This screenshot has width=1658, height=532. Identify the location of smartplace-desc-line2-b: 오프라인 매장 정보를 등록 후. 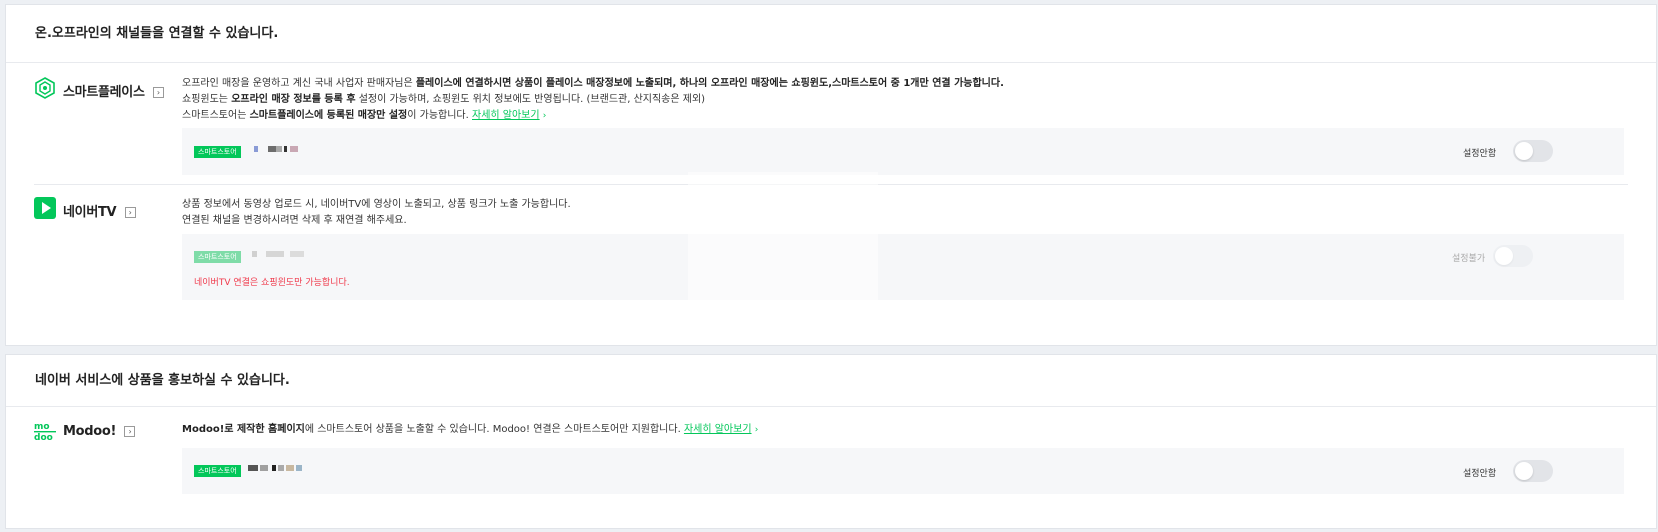
(293, 99).